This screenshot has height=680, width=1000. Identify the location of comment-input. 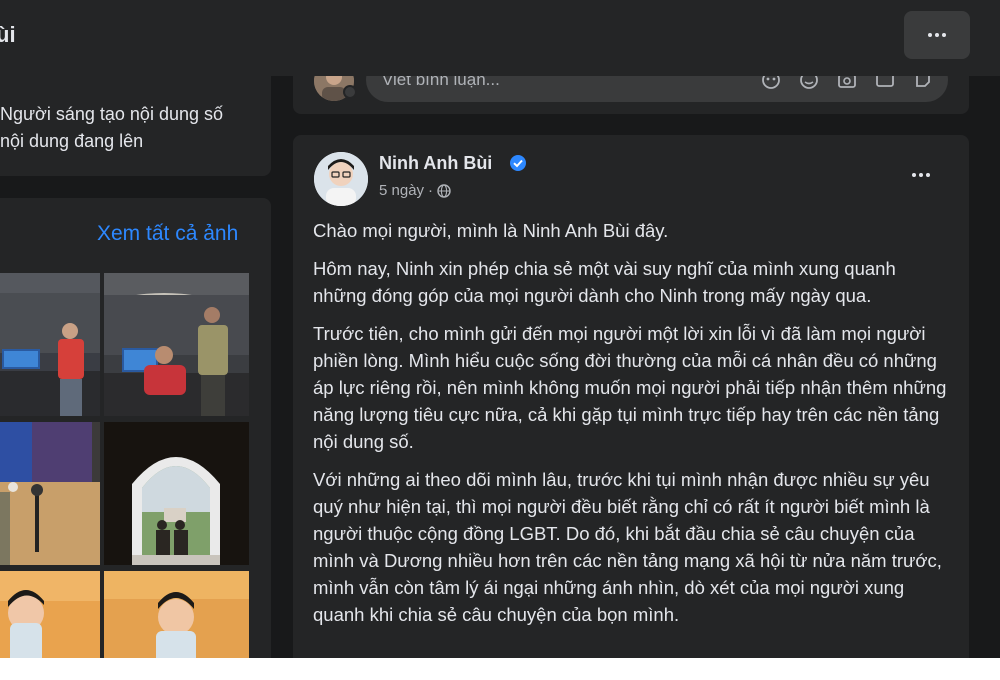
(657, 89).